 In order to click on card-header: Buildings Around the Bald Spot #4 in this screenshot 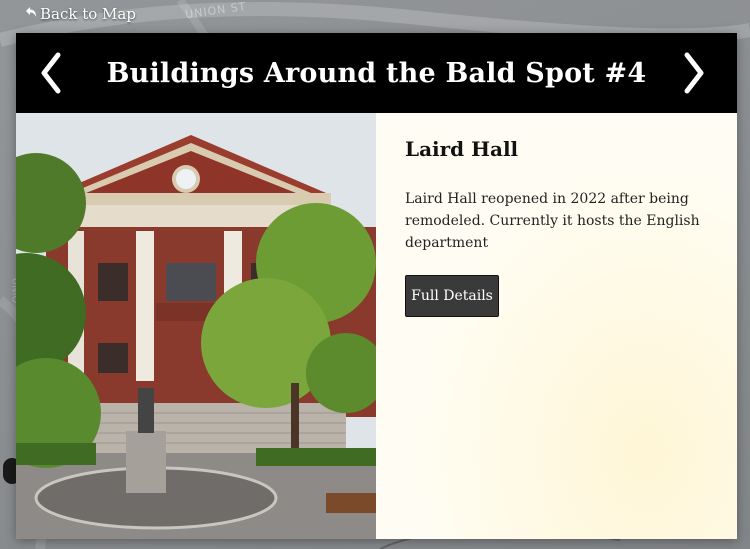, I will do `click(376, 73)`.